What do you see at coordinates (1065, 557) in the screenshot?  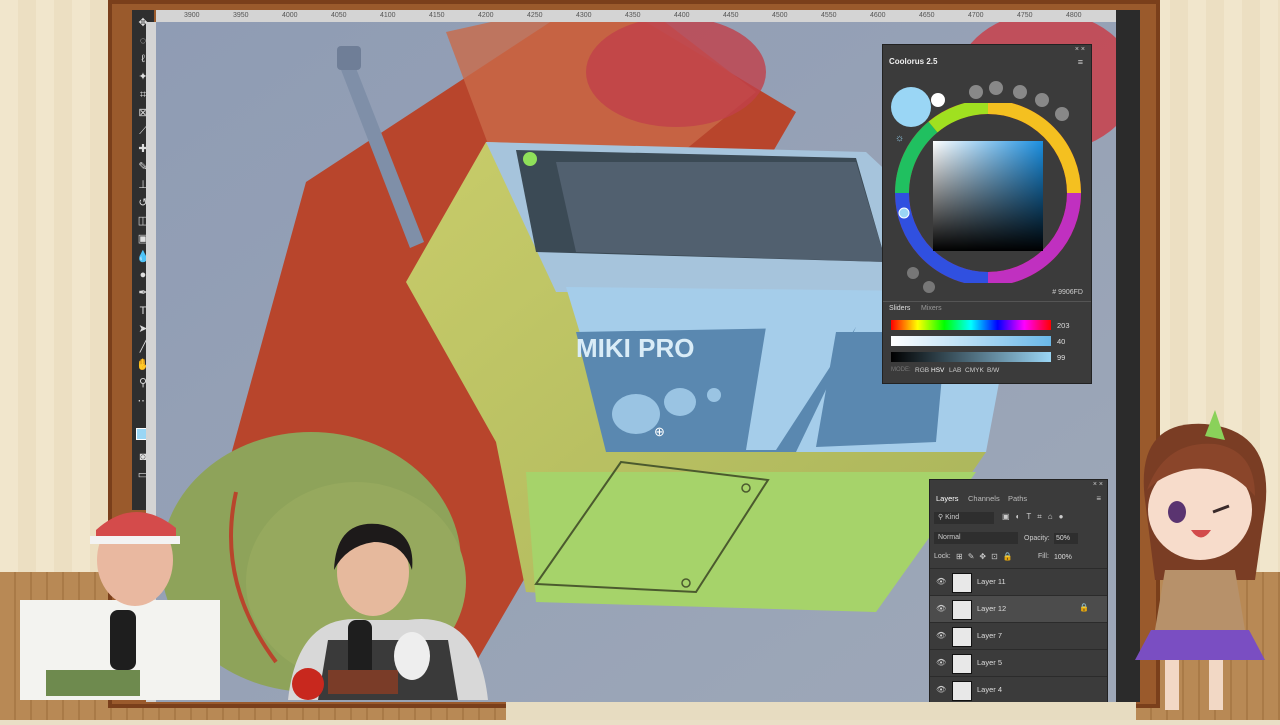 I see `fill-field: 100%` at bounding box center [1065, 557].